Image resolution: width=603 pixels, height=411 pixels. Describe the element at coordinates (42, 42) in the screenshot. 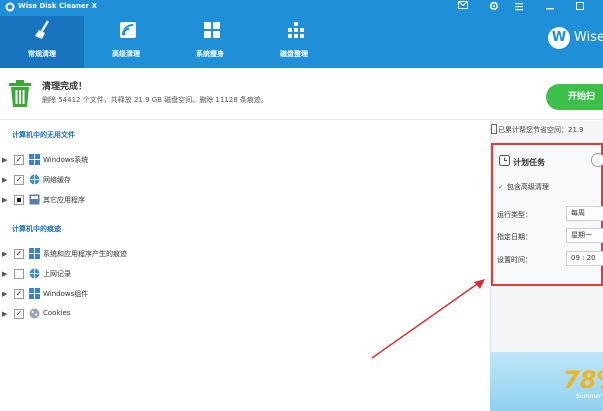

I see `tab-regular-clean: 常规清理` at that location.